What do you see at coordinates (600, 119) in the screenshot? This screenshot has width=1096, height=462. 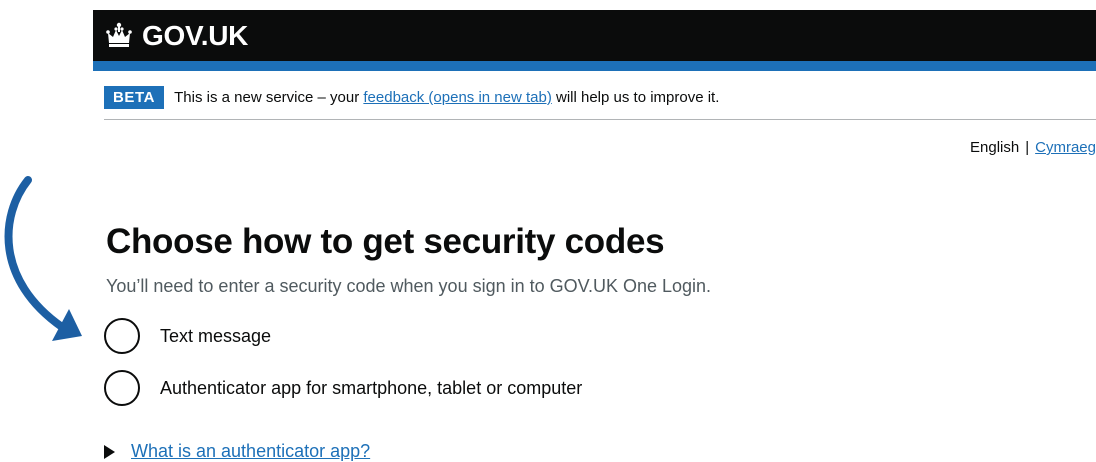 I see `phase-banner-divider` at bounding box center [600, 119].